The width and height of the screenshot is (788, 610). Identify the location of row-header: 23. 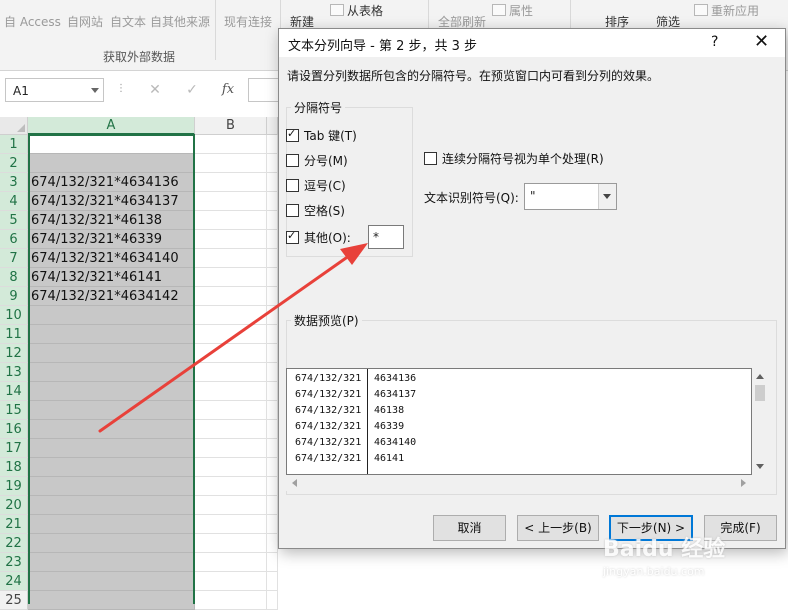
(14, 562).